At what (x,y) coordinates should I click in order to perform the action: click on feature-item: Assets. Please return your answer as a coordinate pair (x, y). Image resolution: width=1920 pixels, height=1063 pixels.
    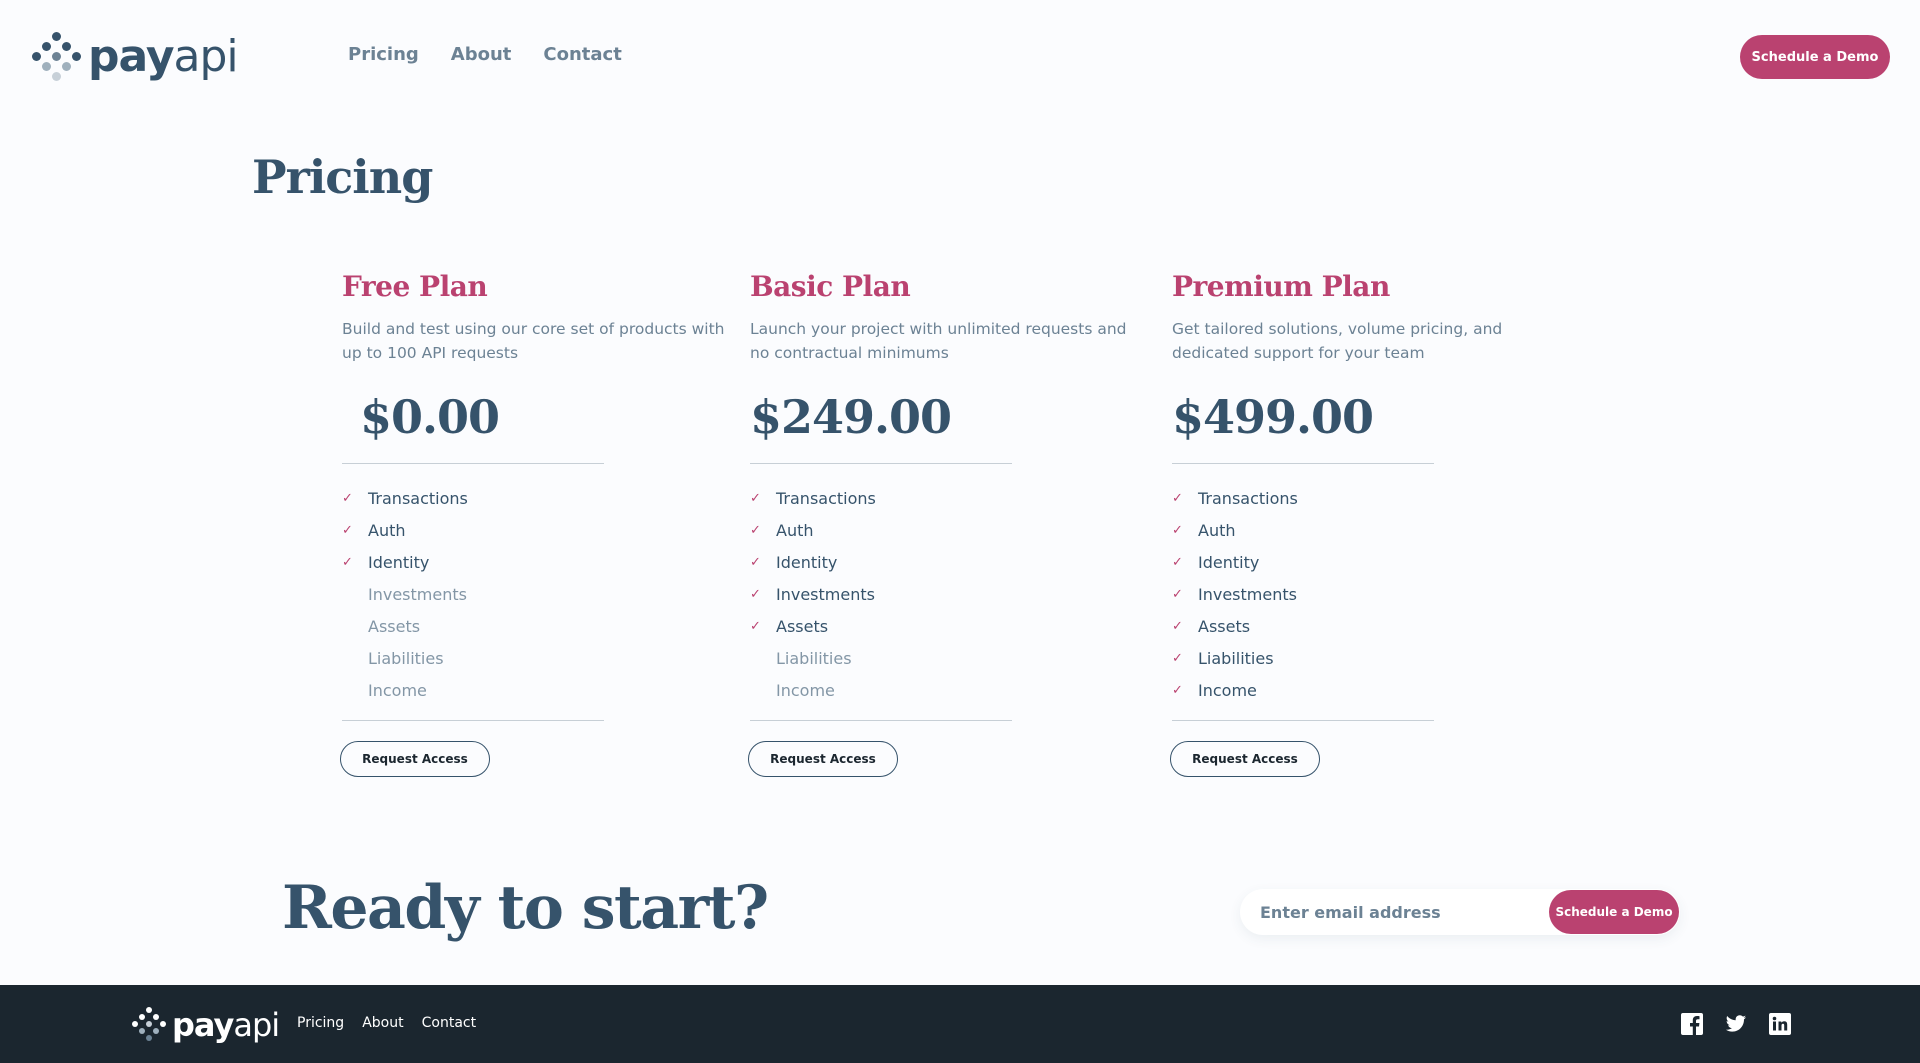
    Looking at the image, I should click on (405, 626).